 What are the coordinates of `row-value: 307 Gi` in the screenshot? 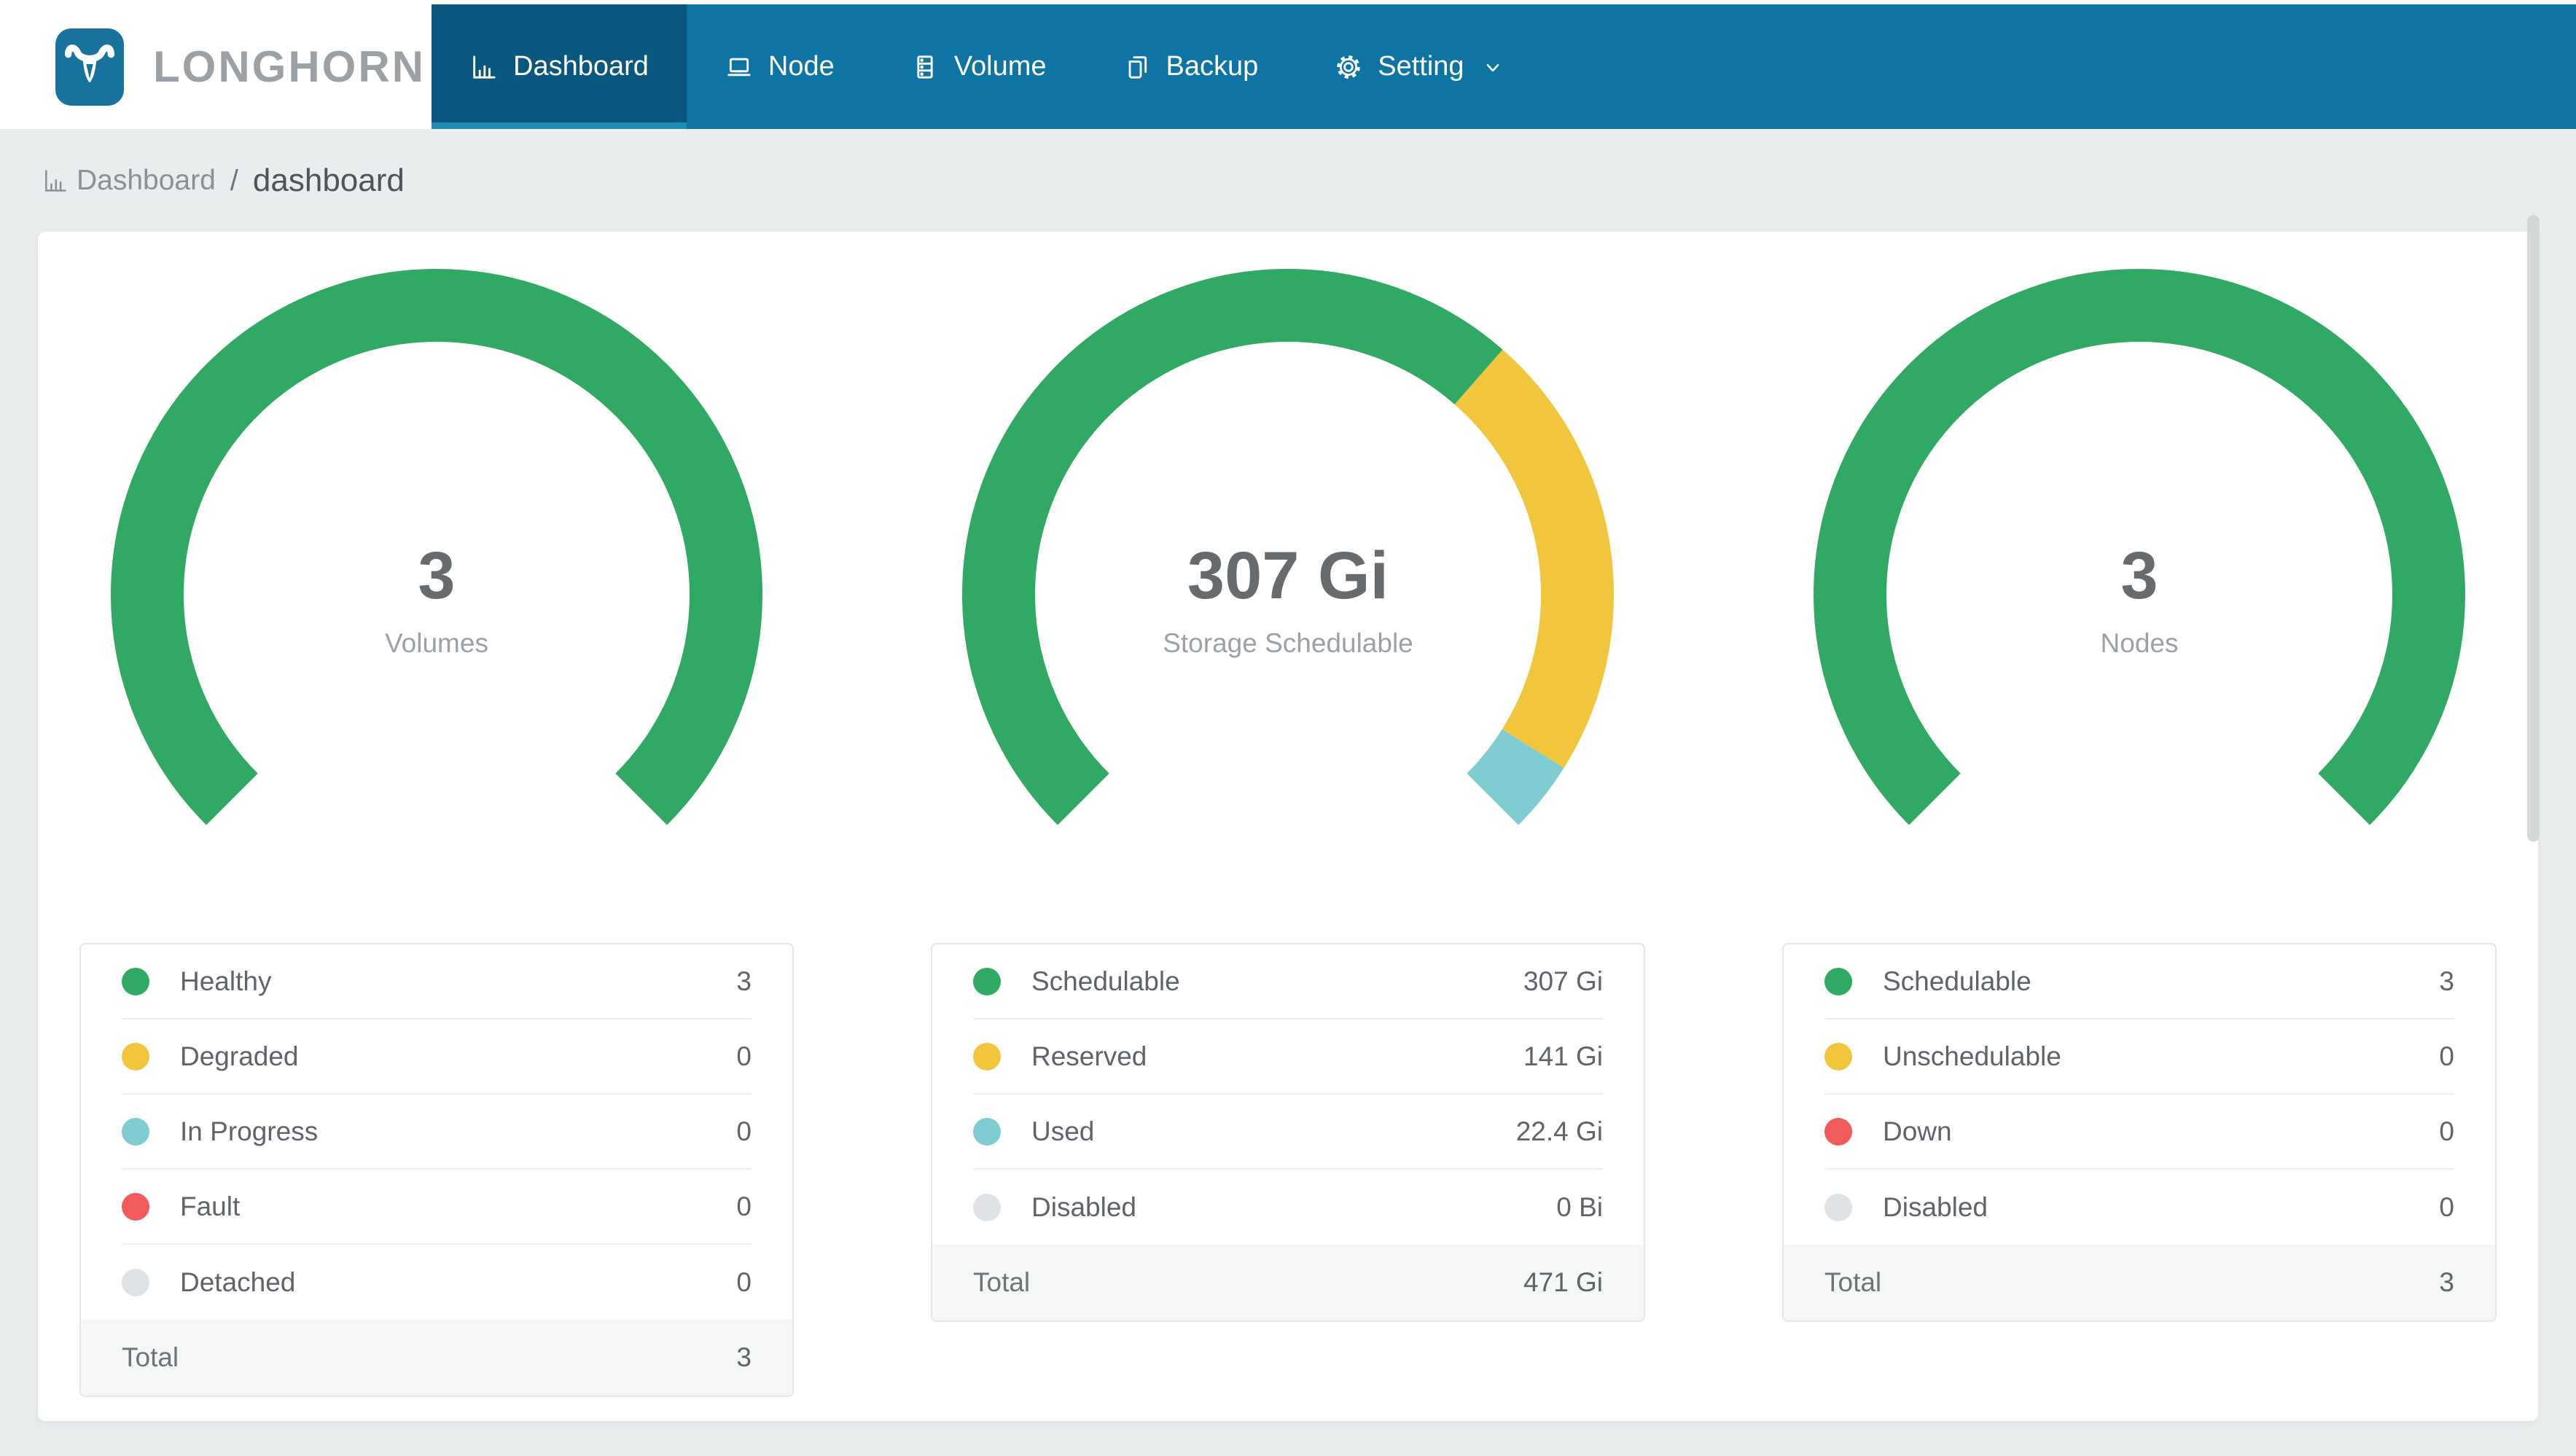 It's located at (1563, 981).